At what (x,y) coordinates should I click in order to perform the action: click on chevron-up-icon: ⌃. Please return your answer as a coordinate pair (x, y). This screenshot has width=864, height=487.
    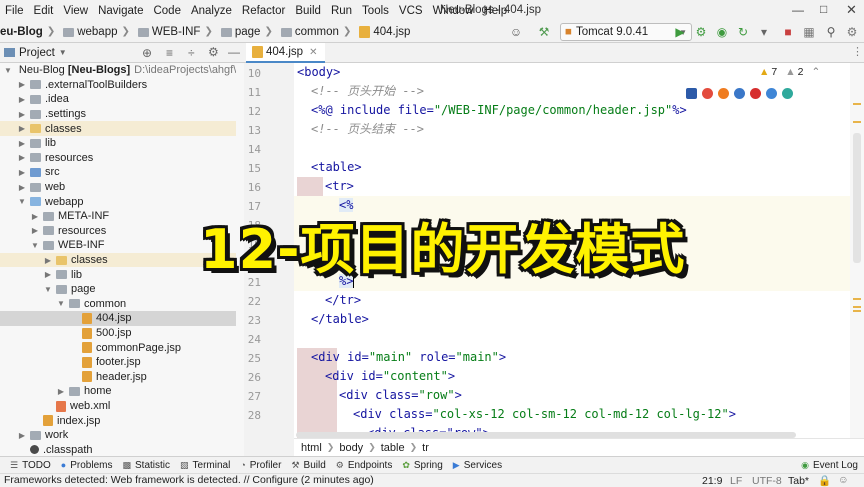
    Looking at the image, I should click on (816, 72).